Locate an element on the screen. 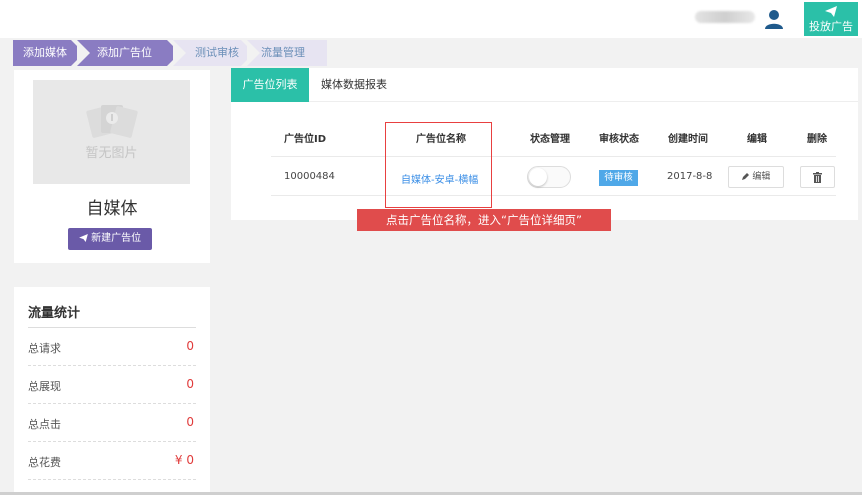  tab-media-data-report: 媒体数据报表 is located at coordinates (354, 85).